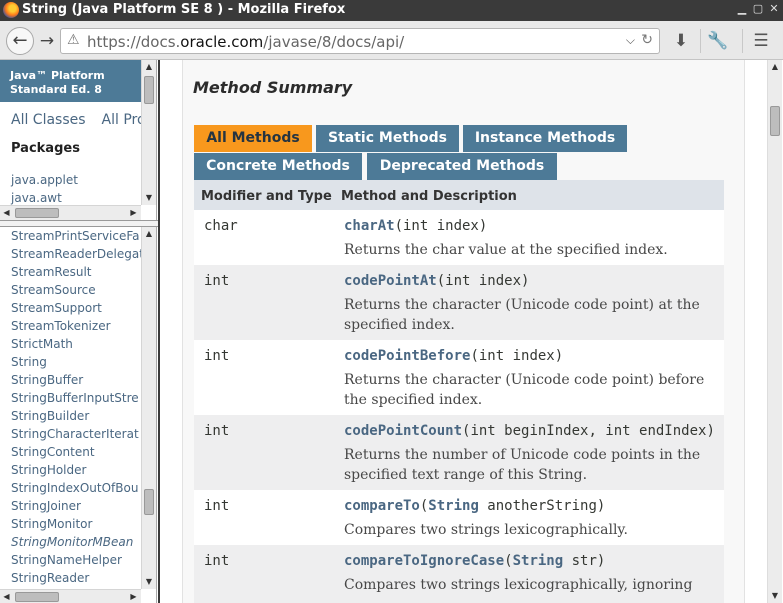 This screenshot has width=783, height=603. What do you see at coordinates (774, 331) in the screenshot?
I see `content-vertical-scrollbar: ▲ ▼` at bounding box center [774, 331].